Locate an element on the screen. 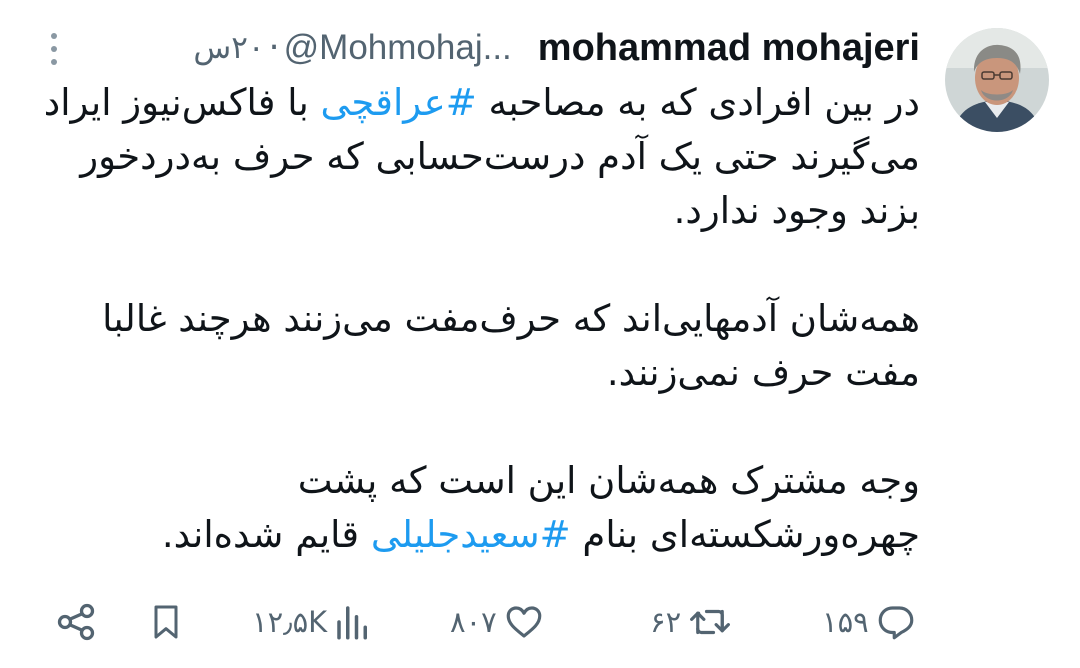 The image size is (1080, 668). tweet-header: mohammad mohajeri @Mohmohaj... · ۲۰س is located at coordinates (556, 48).